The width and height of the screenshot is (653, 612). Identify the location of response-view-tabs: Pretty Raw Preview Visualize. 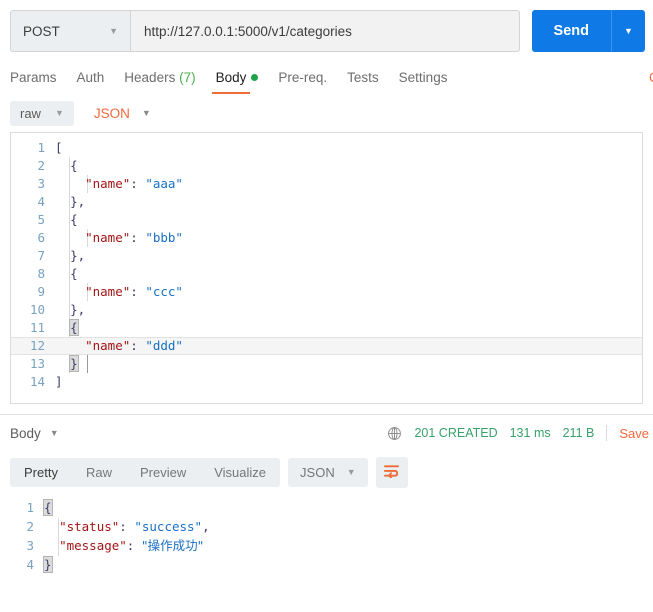
(145, 472).